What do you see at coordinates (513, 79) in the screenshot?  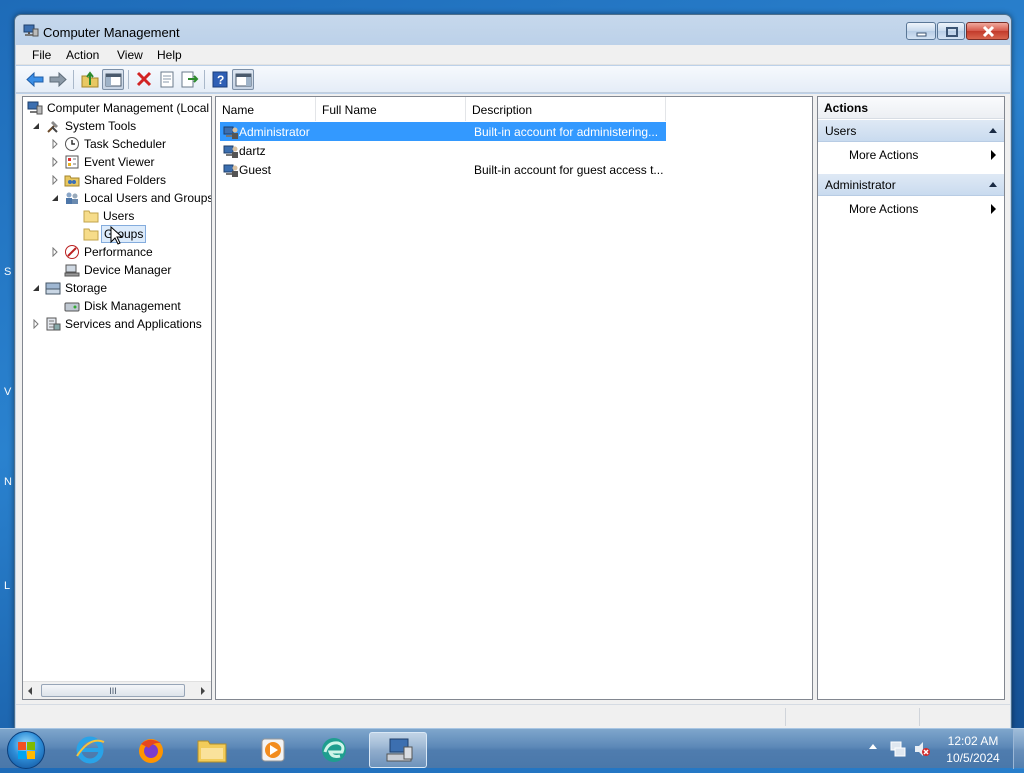 I see `toolbar: ?` at bounding box center [513, 79].